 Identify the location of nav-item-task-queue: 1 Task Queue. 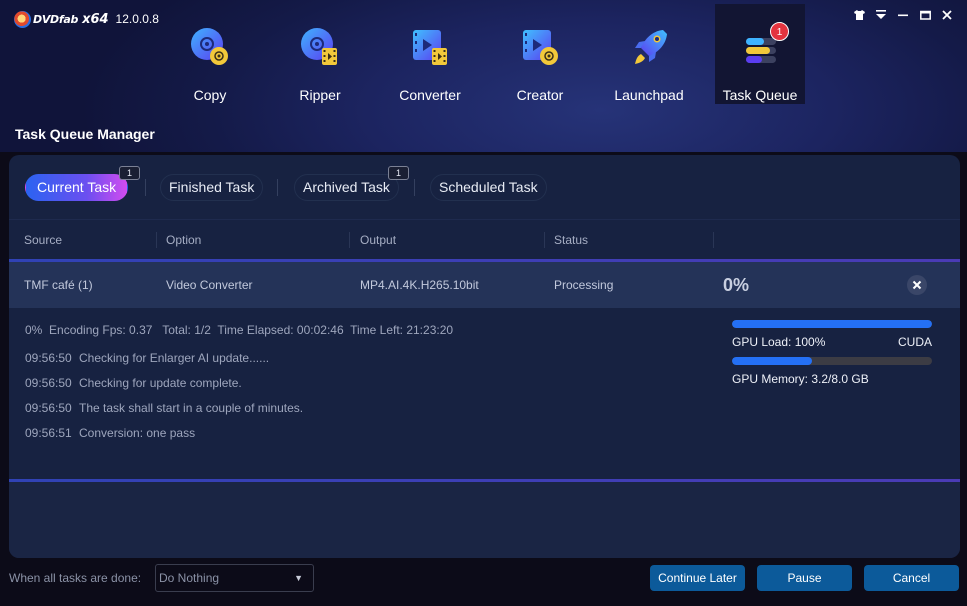
(760, 54).